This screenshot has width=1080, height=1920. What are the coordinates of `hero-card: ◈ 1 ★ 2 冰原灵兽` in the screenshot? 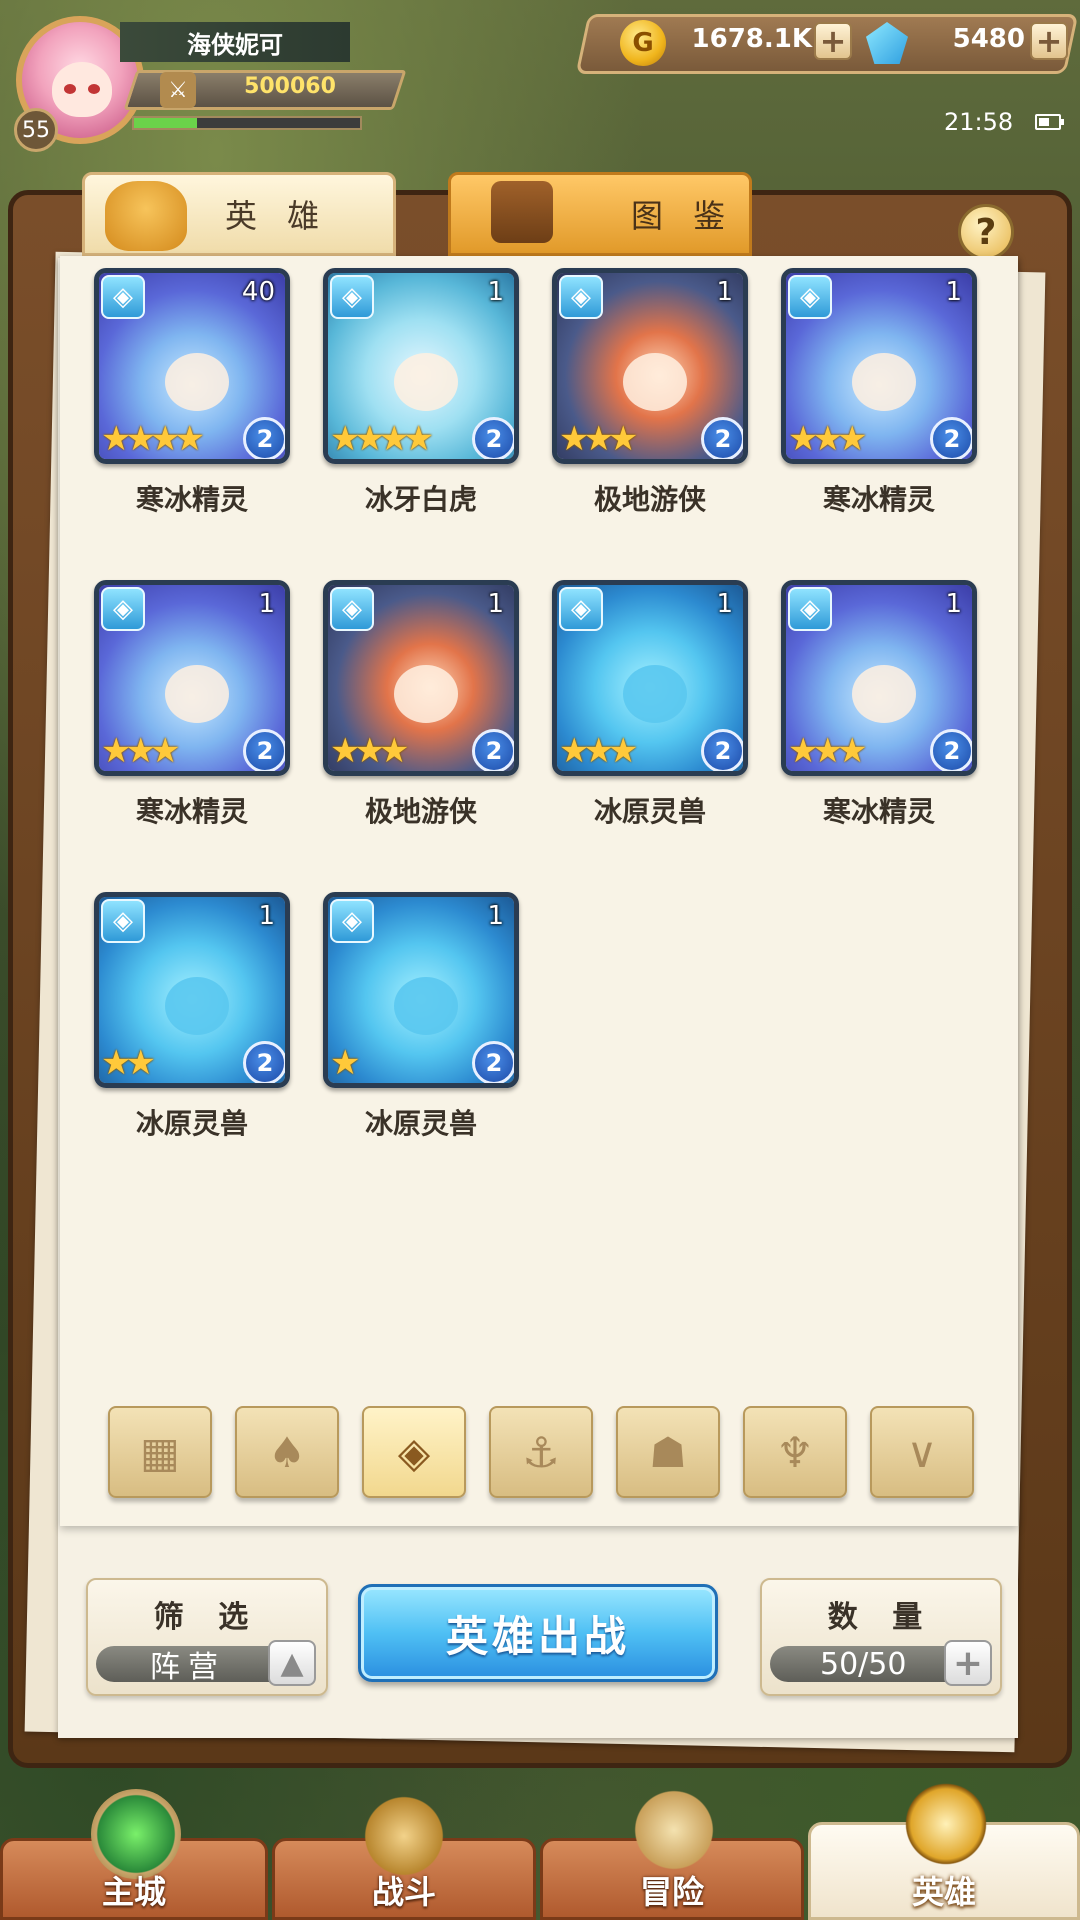 It's located at (421, 1017).